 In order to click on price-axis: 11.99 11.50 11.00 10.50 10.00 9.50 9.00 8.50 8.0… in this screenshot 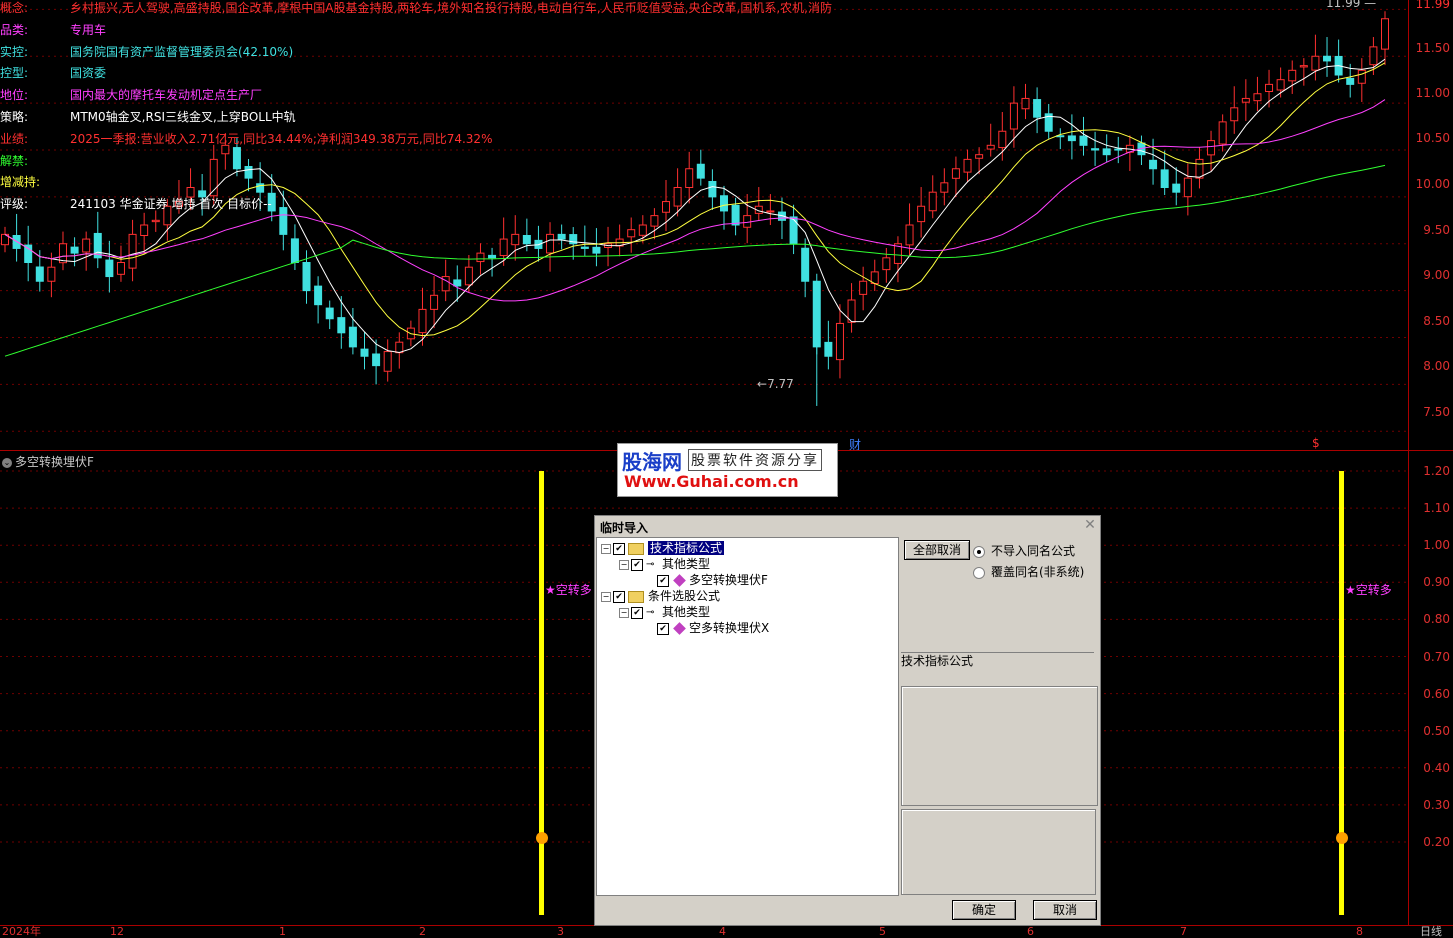, I will do `click(1430, 225)`.